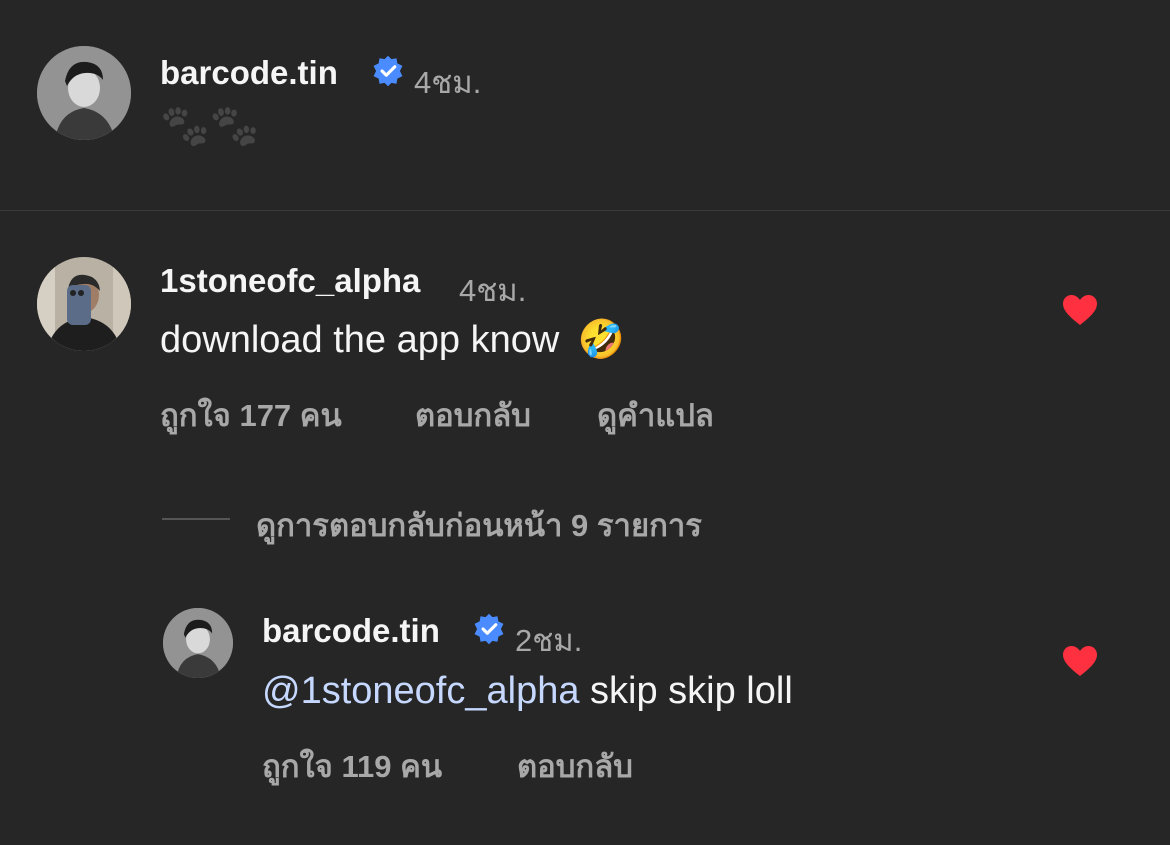 This screenshot has width=1170, height=845. Describe the element at coordinates (493, 290) in the screenshot. I see `comment-time: 4ชม.` at that location.